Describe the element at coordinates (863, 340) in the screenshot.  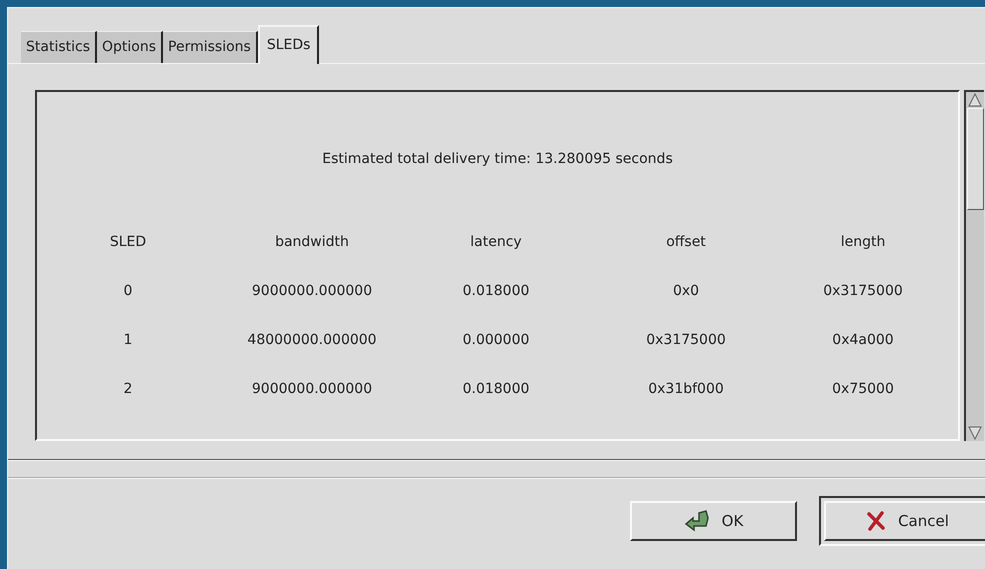
I see `table-cell-text: 0x4a000` at that location.